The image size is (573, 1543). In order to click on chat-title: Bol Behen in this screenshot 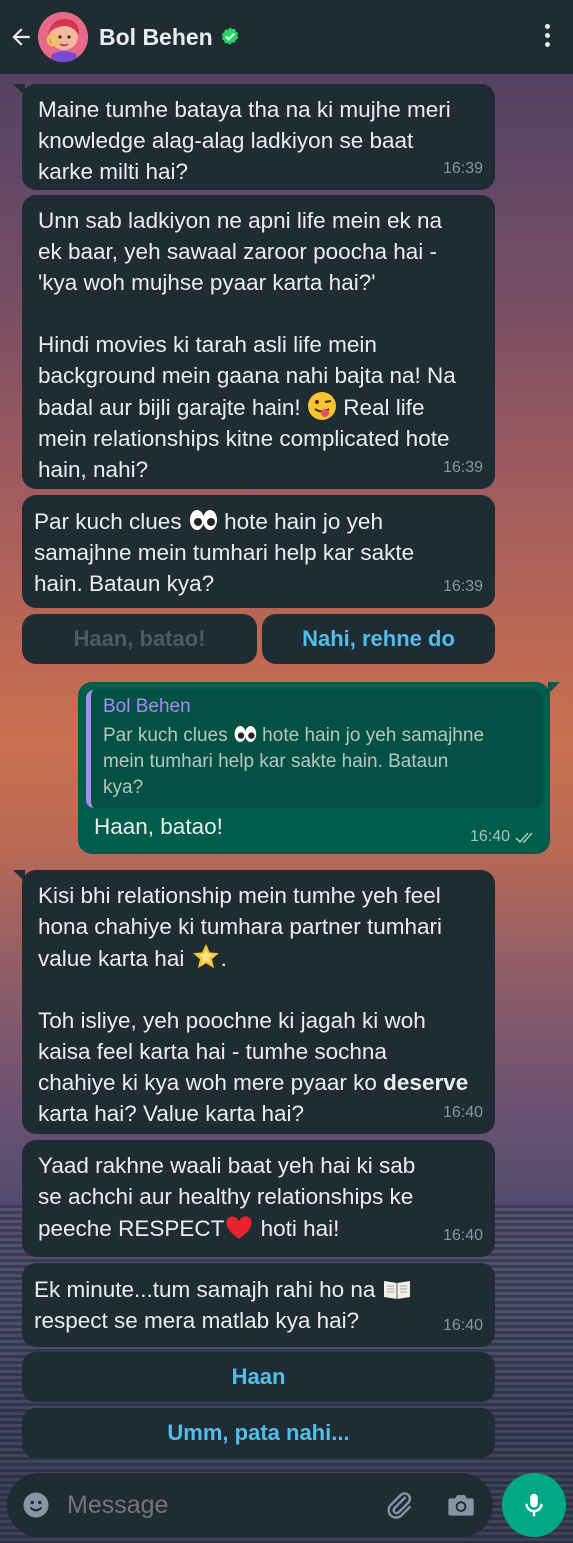, I will do `click(170, 37)`.